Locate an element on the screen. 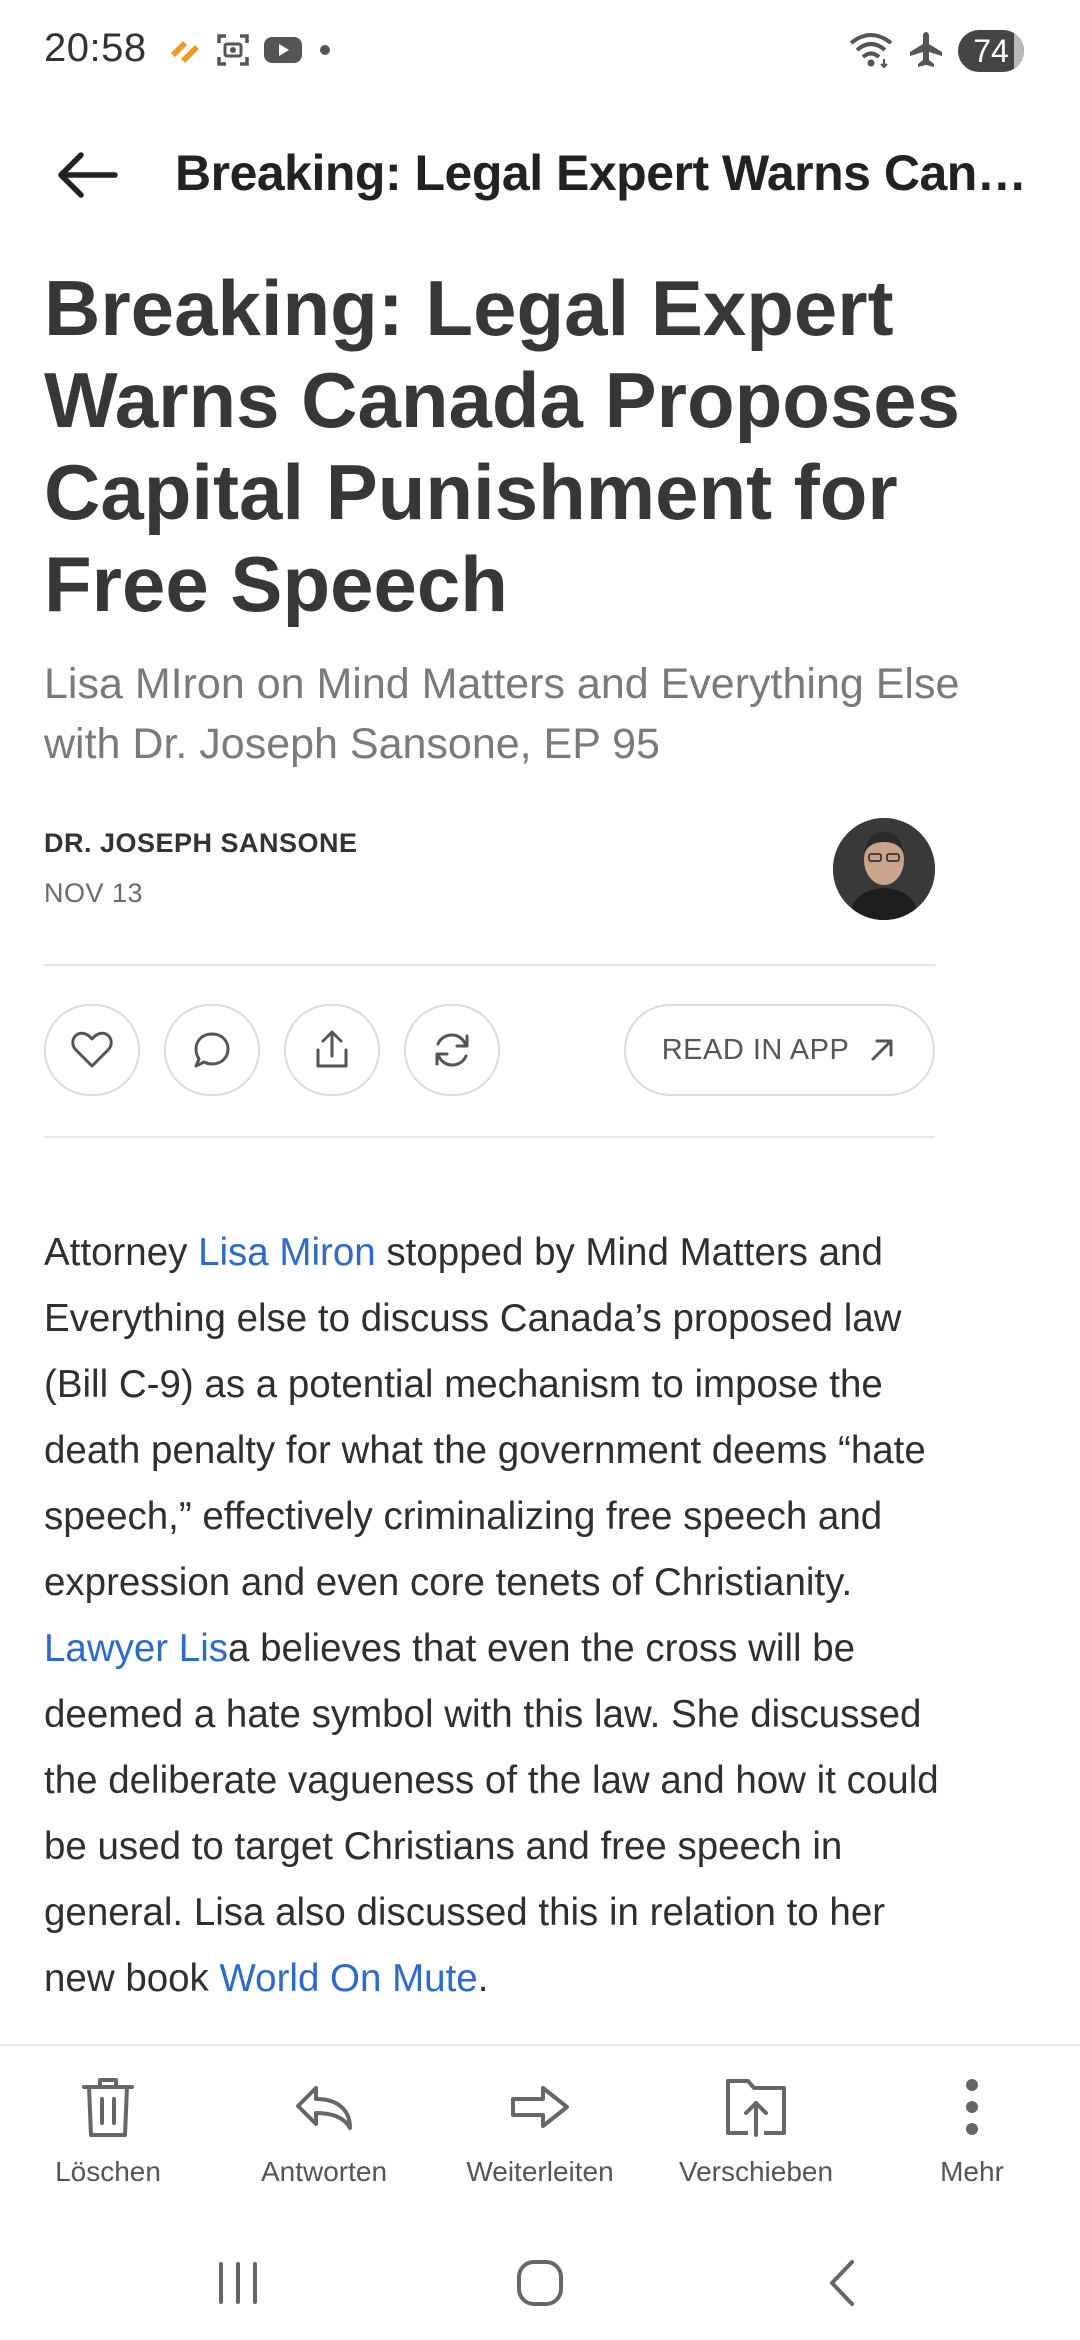 The height and width of the screenshot is (2340, 1080). status-system-icons: 74 is located at coordinates (936, 51).